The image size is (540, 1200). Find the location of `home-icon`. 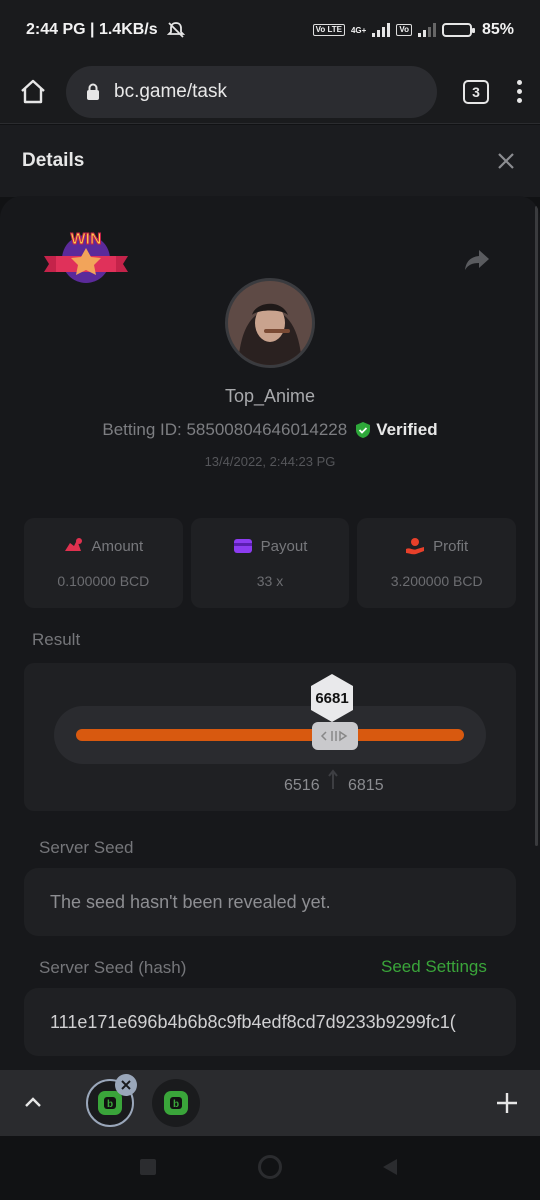

home-icon is located at coordinates (33, 91).